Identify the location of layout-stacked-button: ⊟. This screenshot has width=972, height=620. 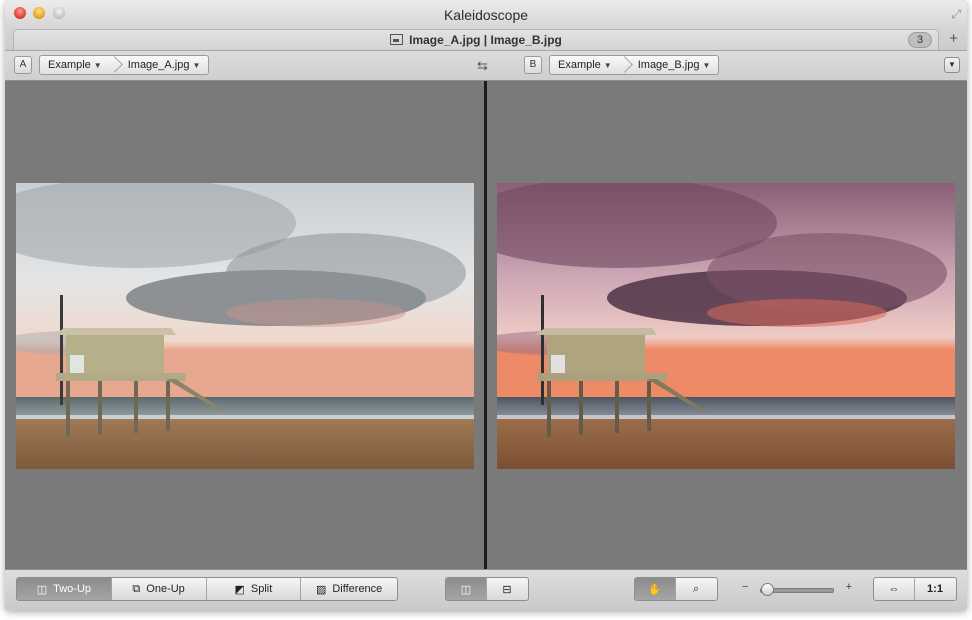
(507, 589).